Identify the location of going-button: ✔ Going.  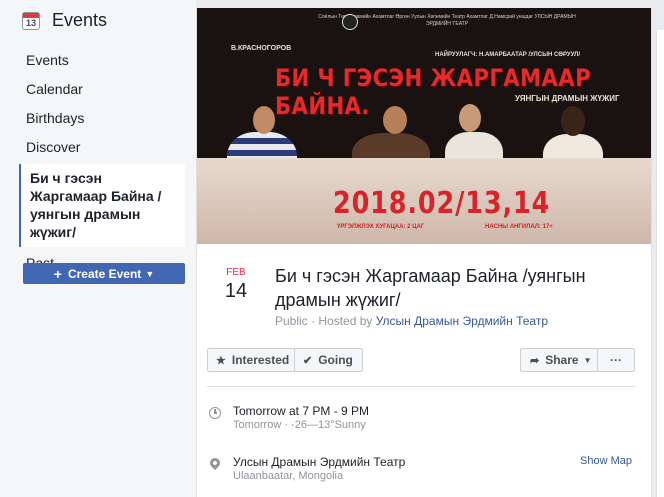
(328, 360).